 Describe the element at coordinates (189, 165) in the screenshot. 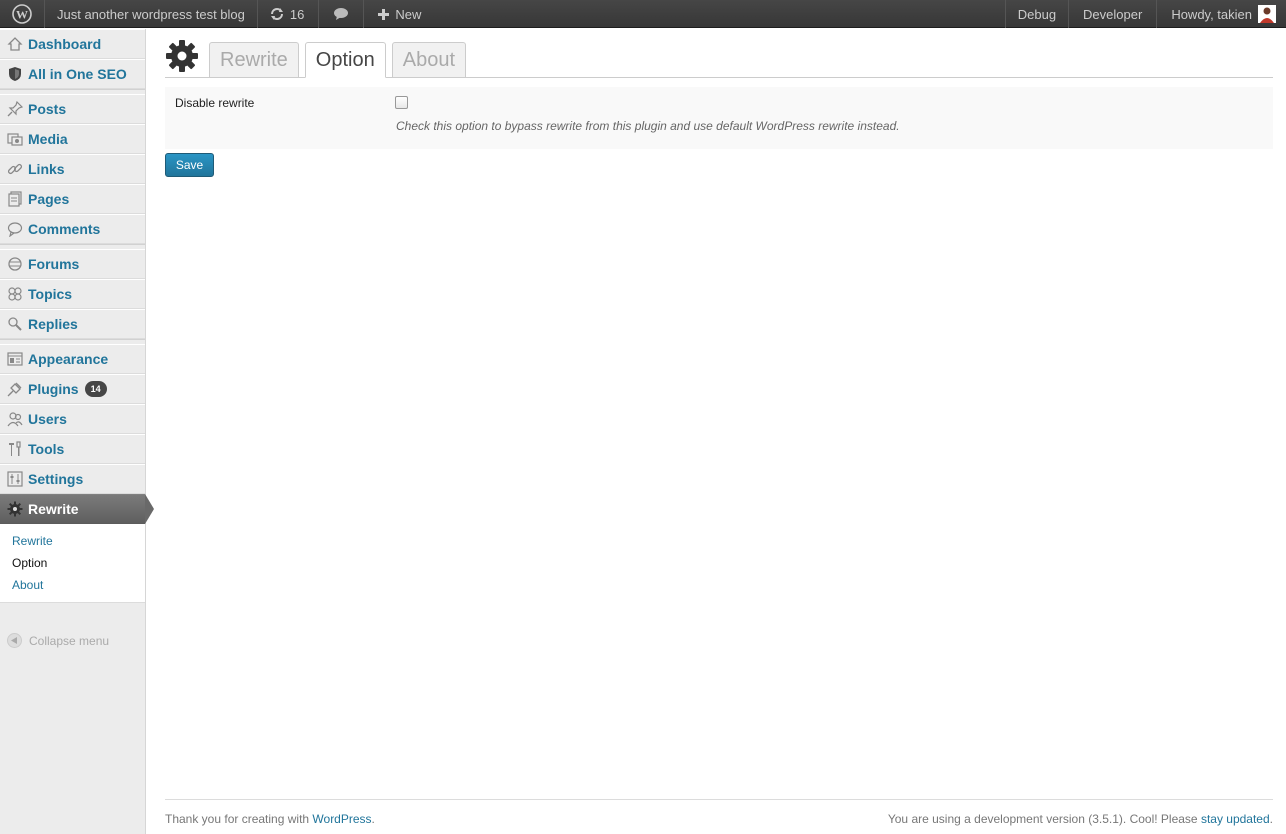

I see `save-button: Save` at that location.